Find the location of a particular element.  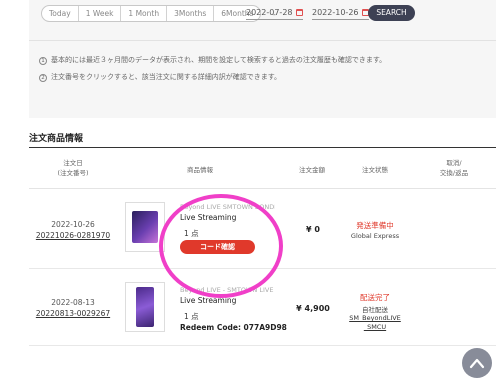

order-number-link: 20220813-0029267 is located at coordinates (73, 313).